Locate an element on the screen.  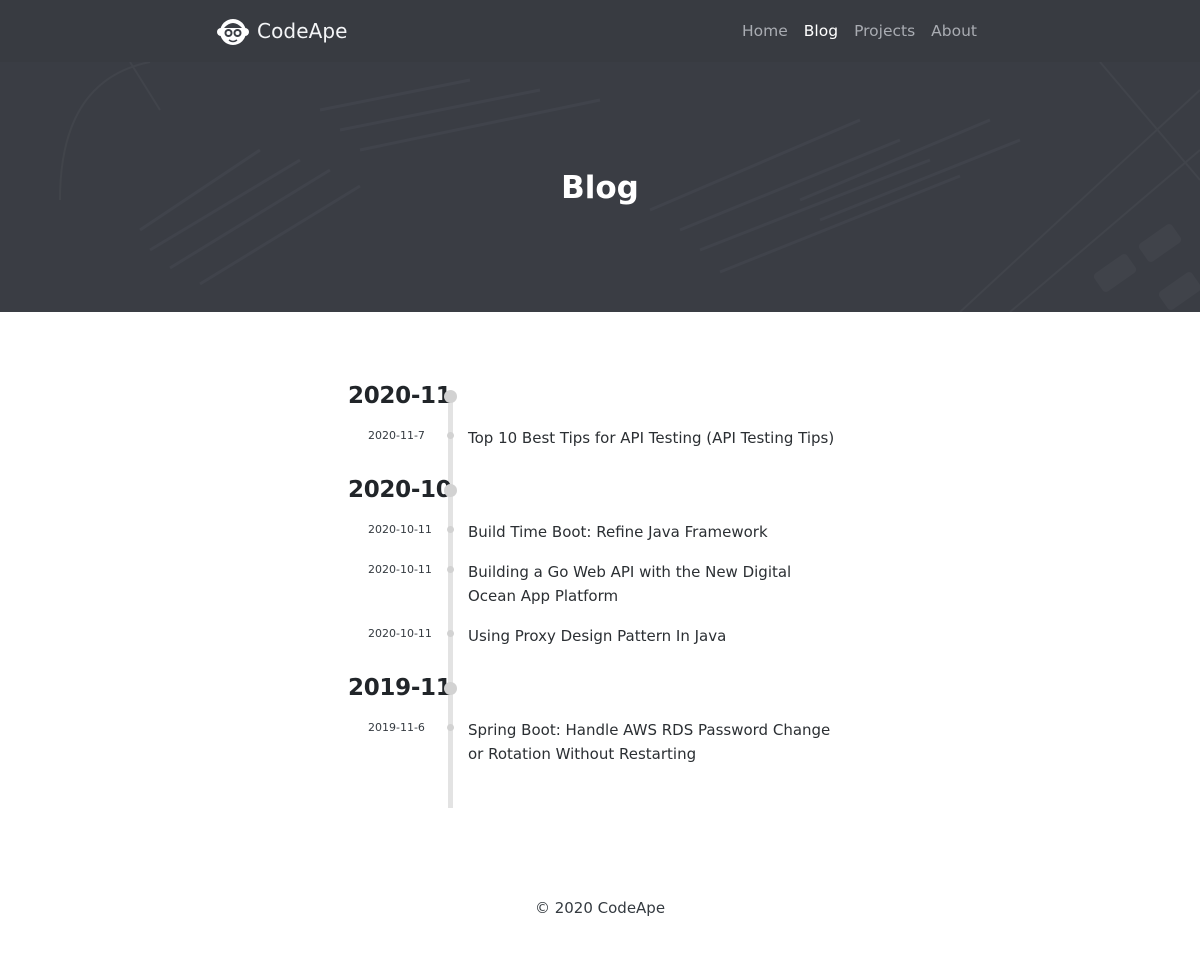
nav-link-about: About is located at coordinates (954, 31).